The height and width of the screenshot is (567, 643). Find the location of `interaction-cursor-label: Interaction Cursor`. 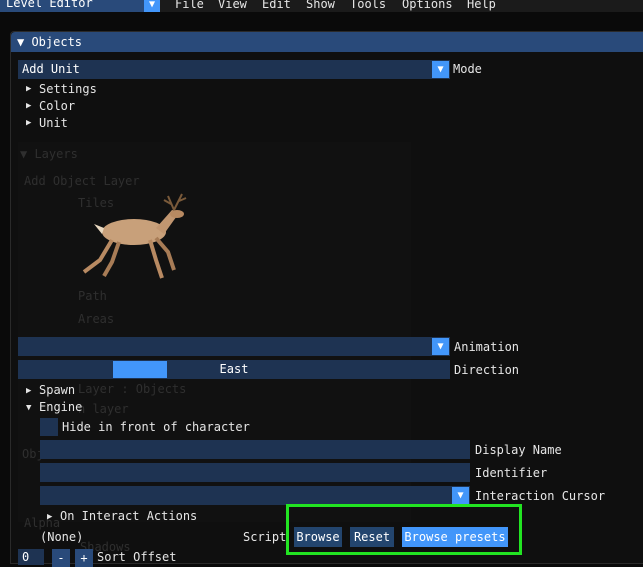

interaction-cursor-label: Interaction Cursor is located at coordinates (540, 496).